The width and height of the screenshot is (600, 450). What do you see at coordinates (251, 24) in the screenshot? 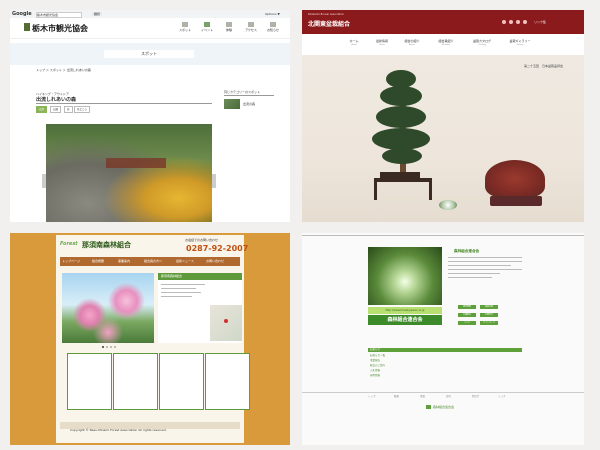
I see `access-icon` at bounding box center [251, 24].